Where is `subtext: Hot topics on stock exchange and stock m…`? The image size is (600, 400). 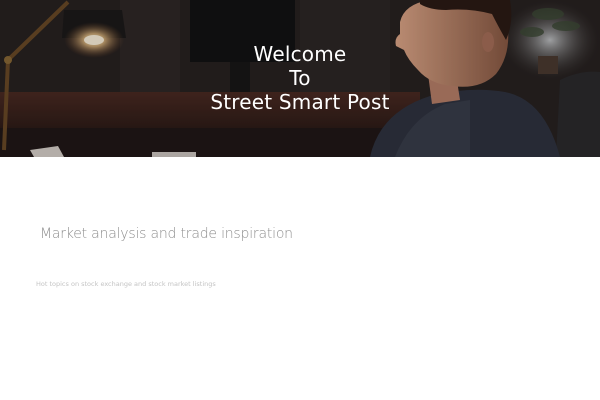 subtext: Hot topics on stock exchange and stock m… is located at coordinates (126, 284).